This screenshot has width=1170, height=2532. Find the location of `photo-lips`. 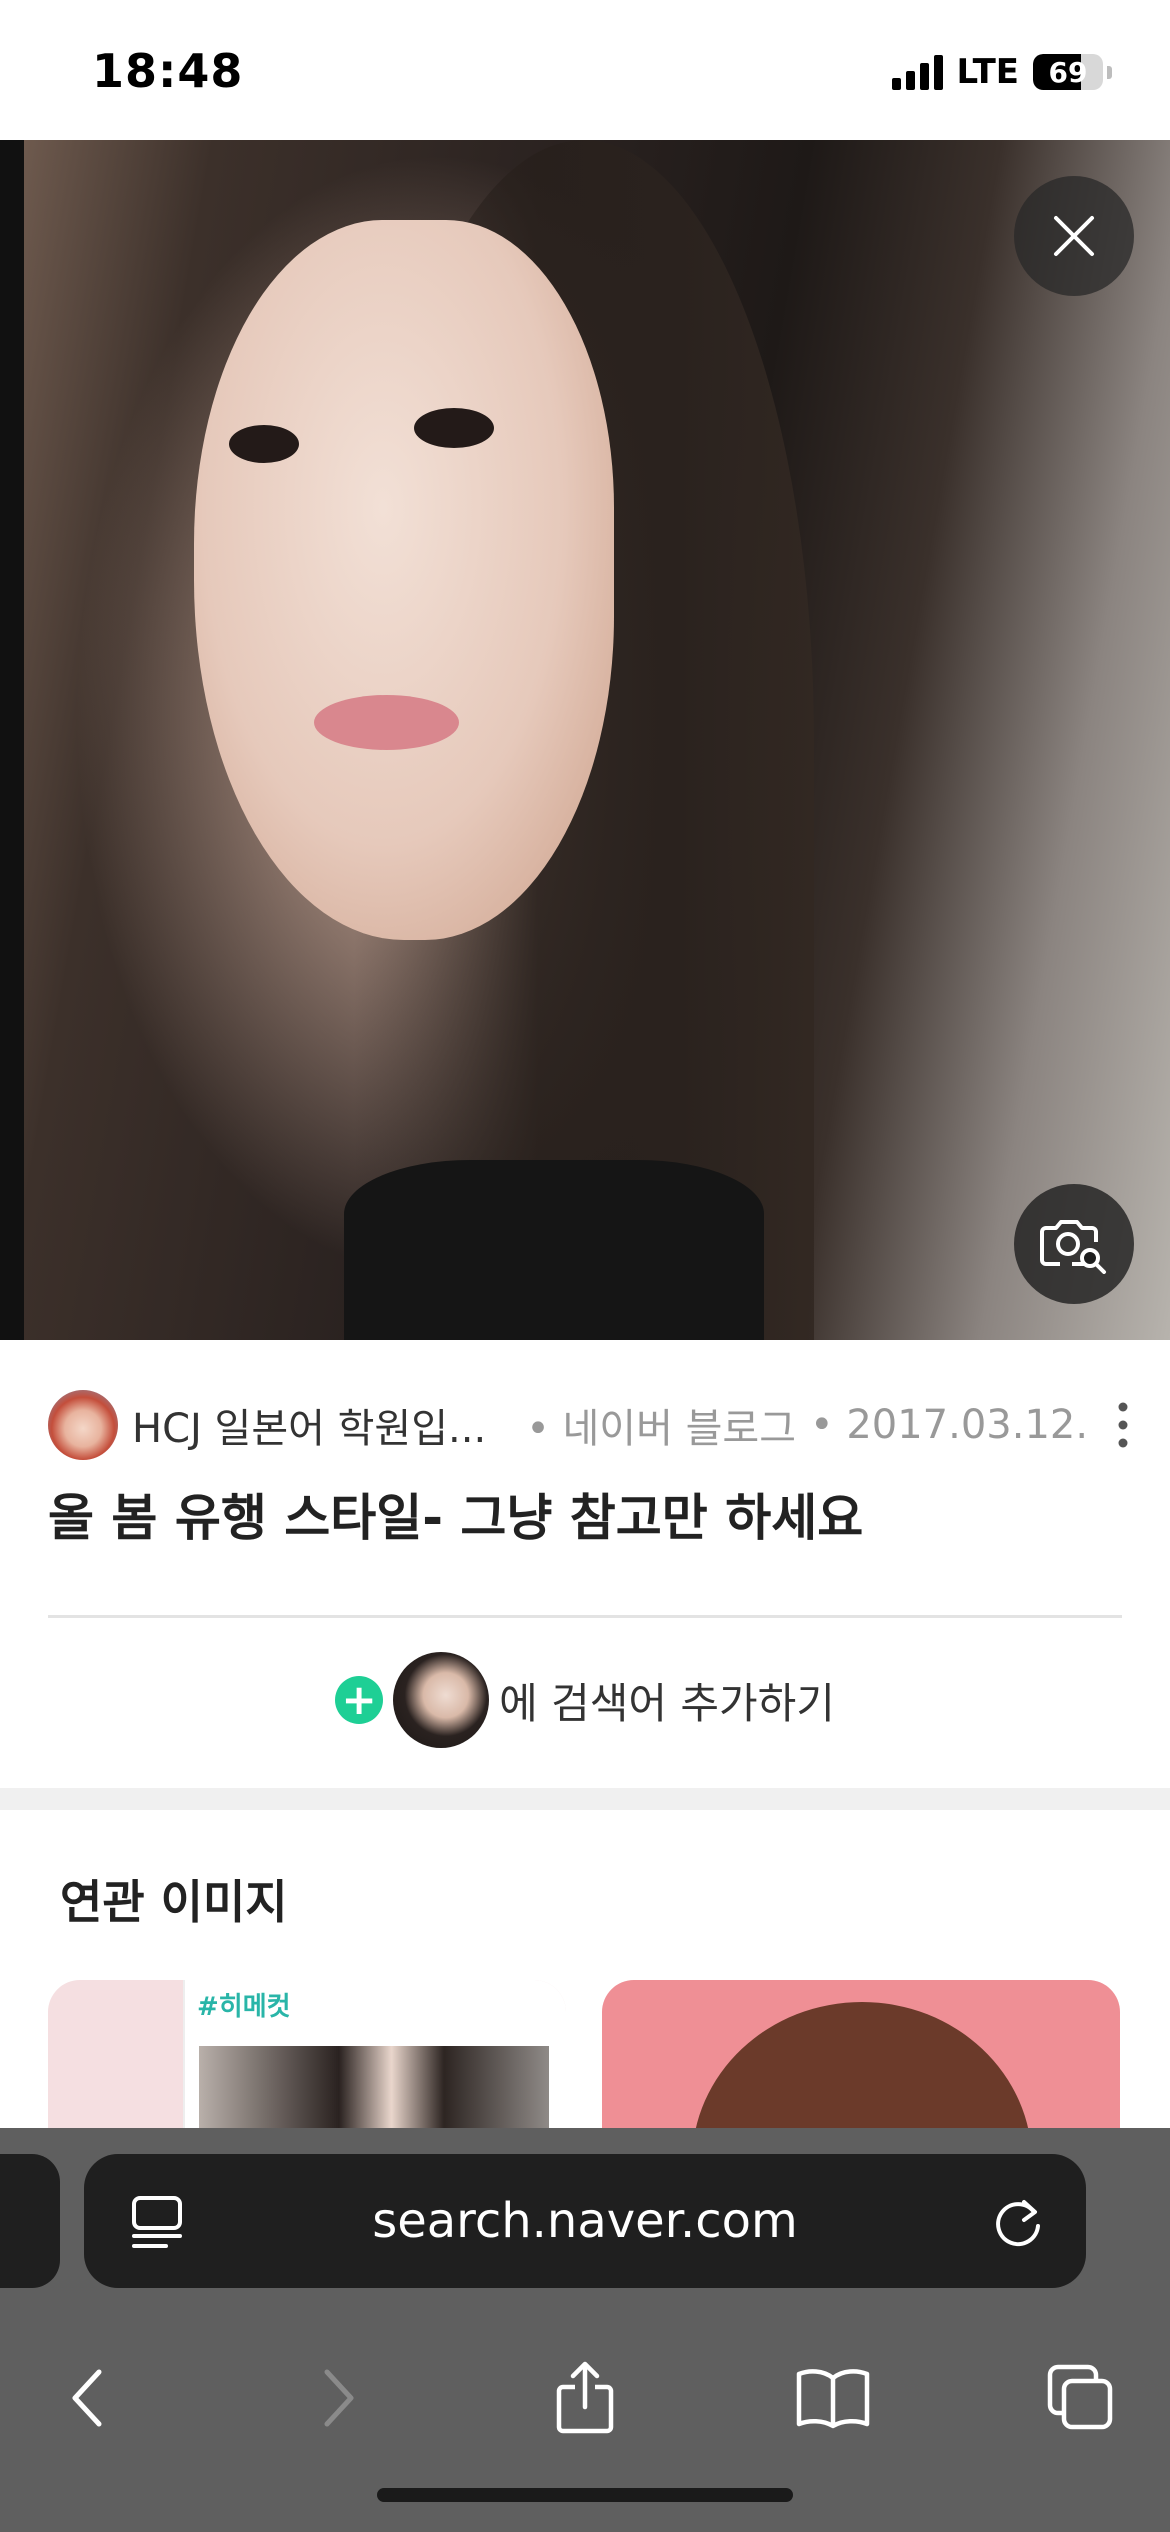

photo-lips is located at coordinates (386, 722).